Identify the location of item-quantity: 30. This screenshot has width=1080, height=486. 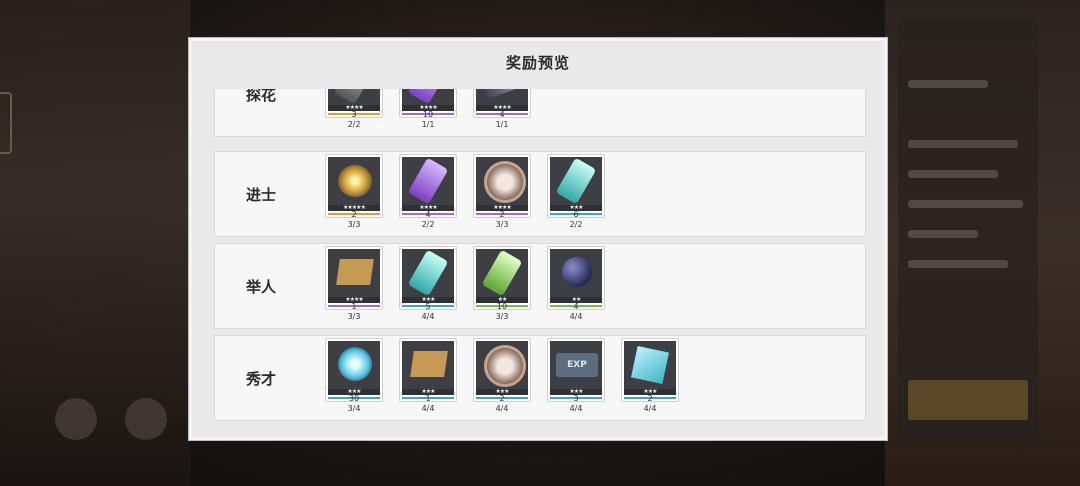
(354, 398).